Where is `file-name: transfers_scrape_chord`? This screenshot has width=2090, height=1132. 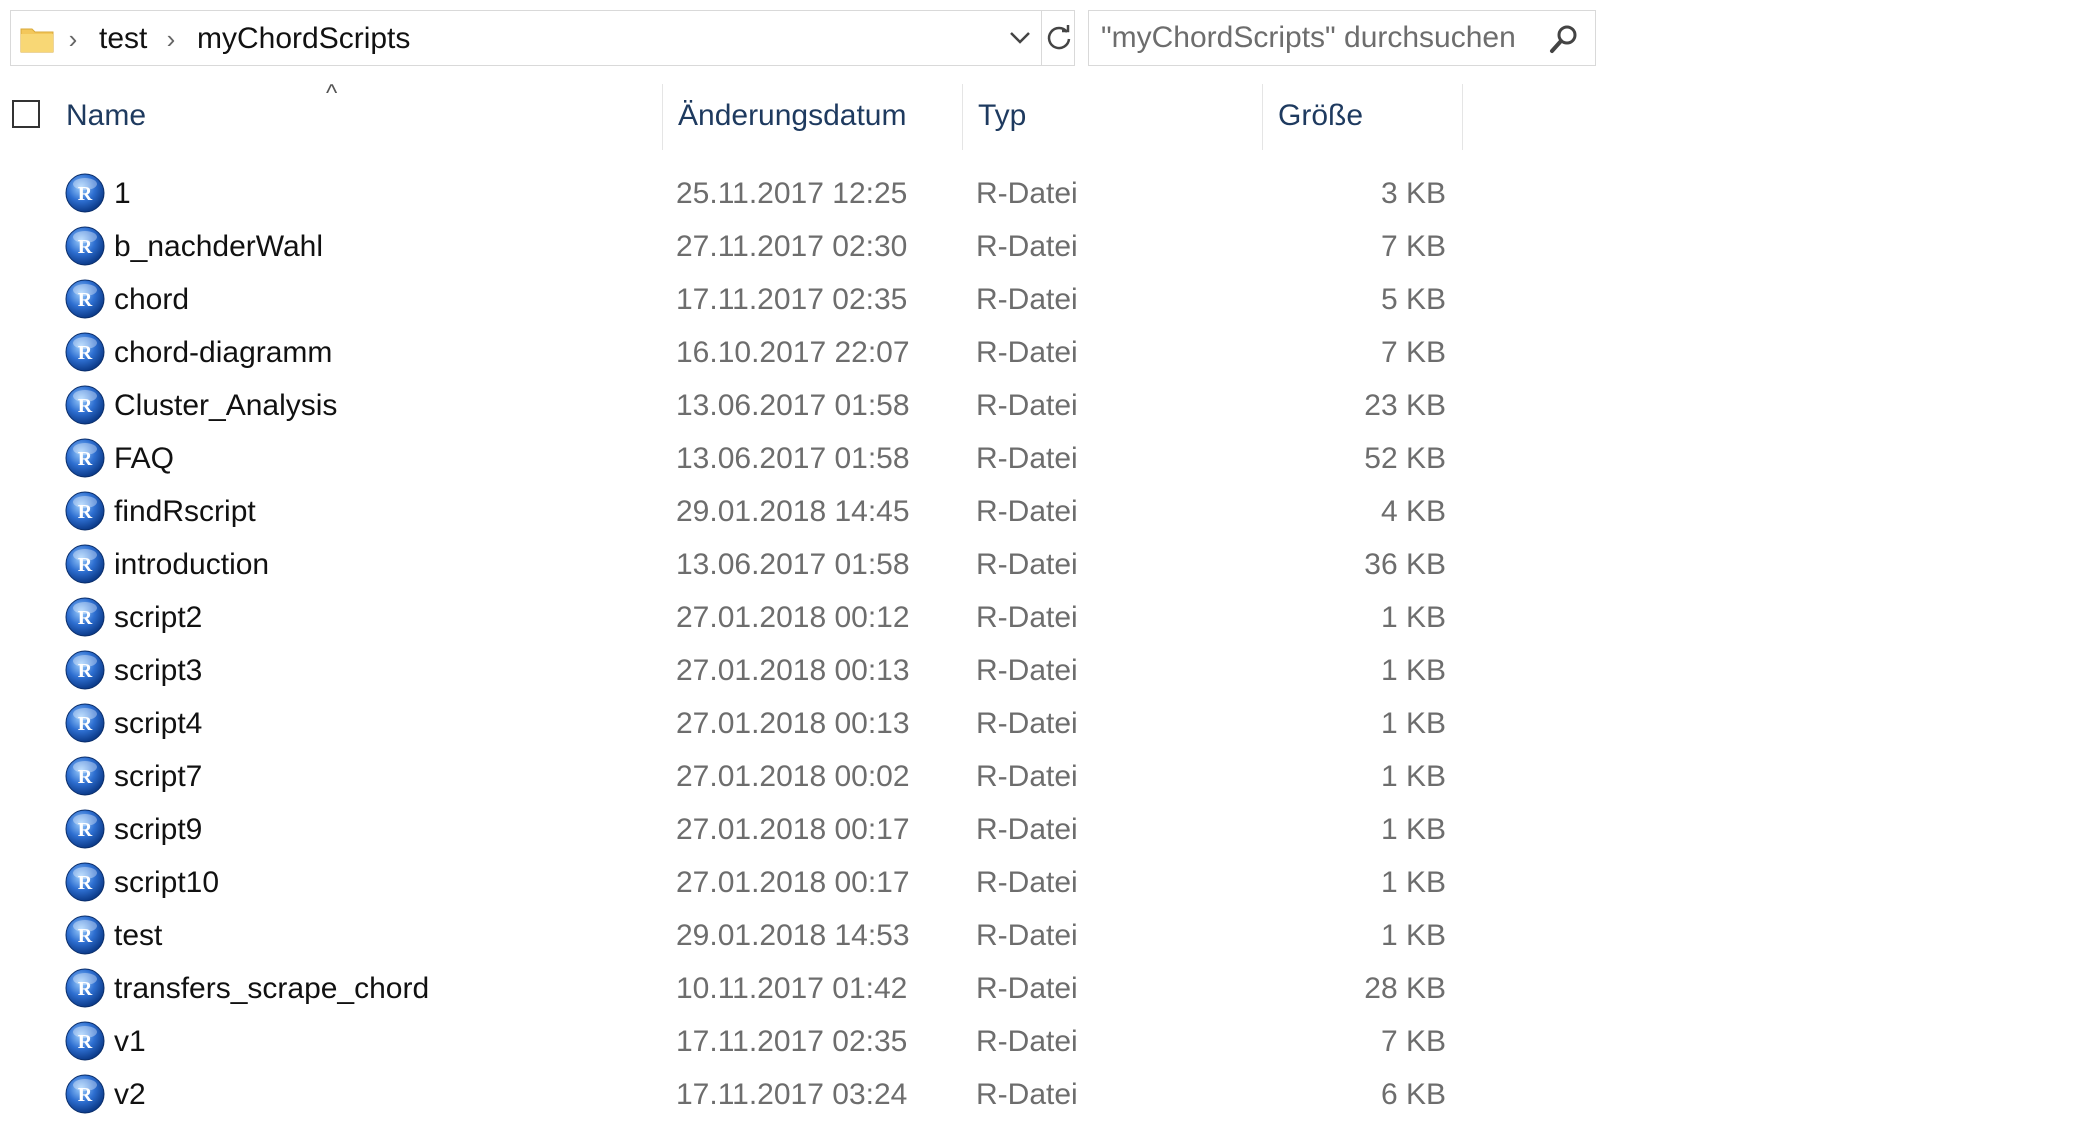
file-name: transfers_scrape_chord is located at coordinates (272, 988).